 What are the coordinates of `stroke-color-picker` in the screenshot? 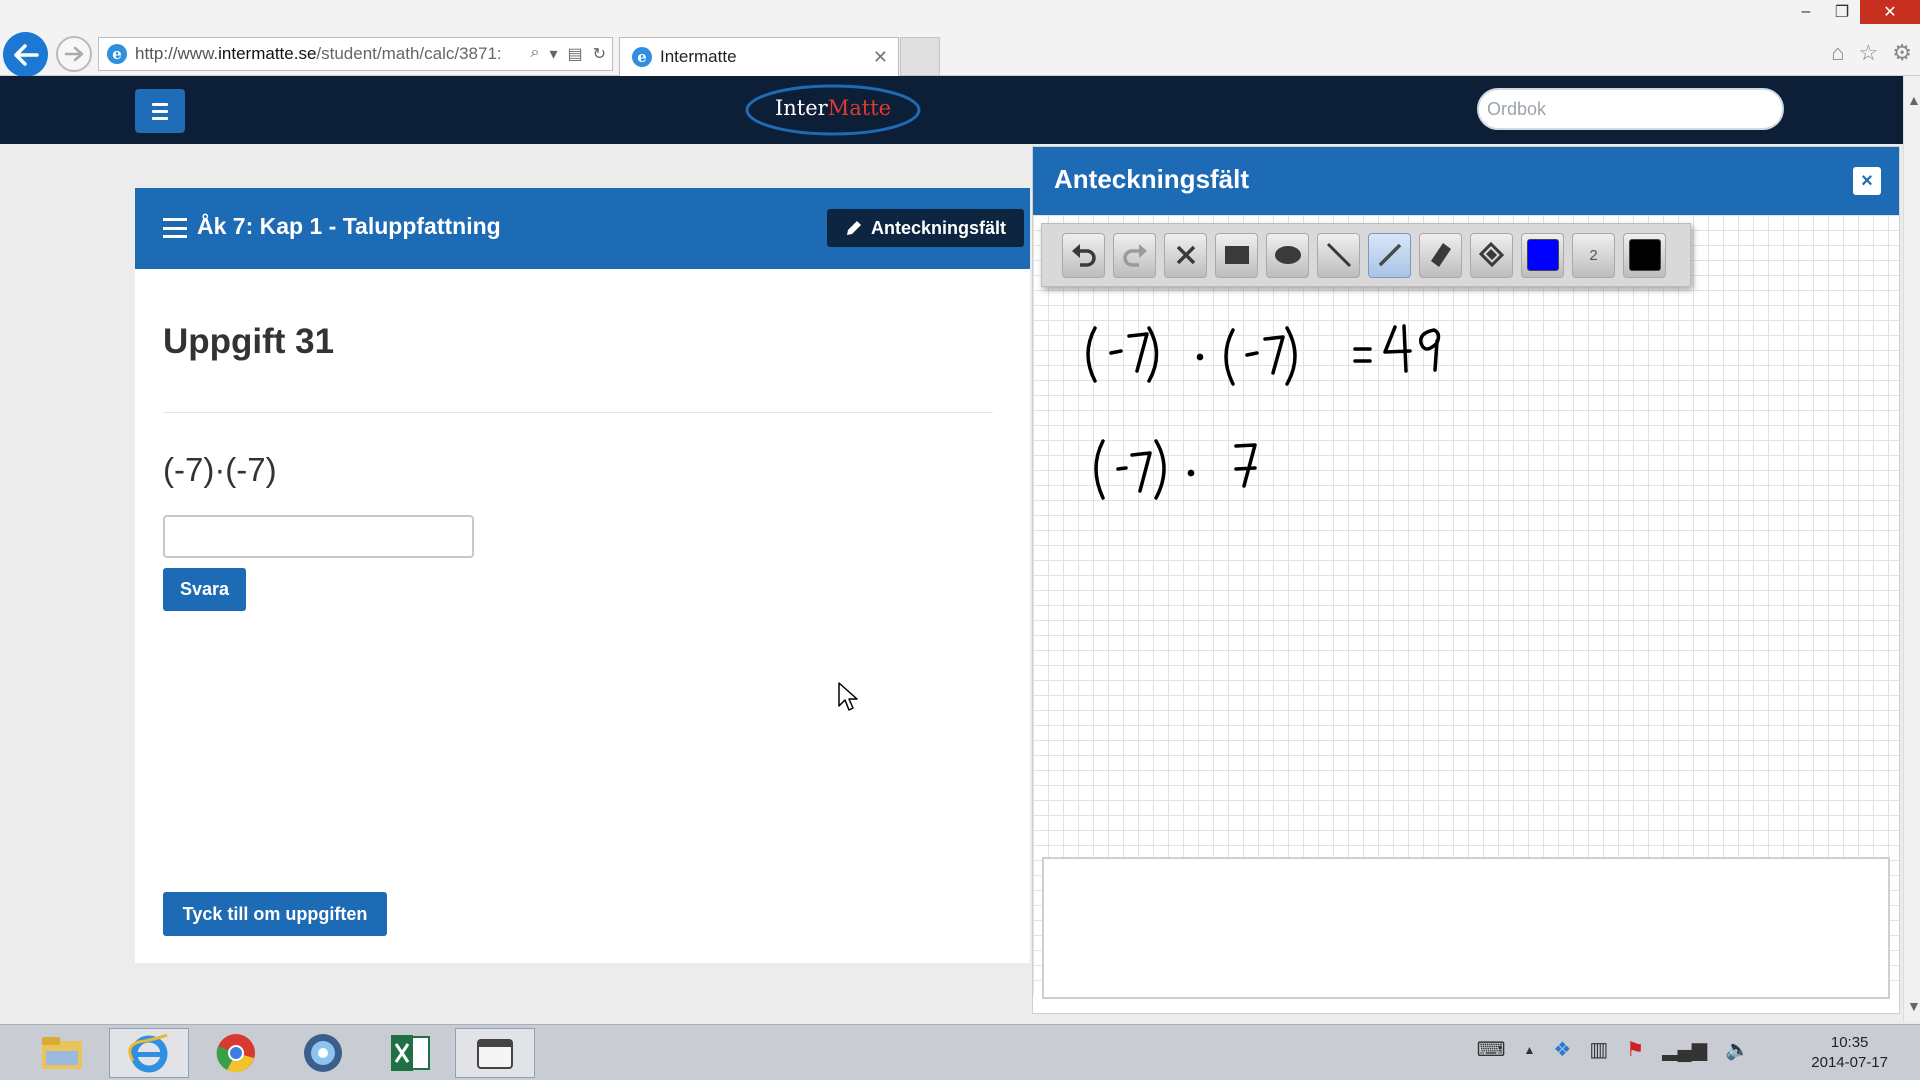 It's located at (1542, 255).